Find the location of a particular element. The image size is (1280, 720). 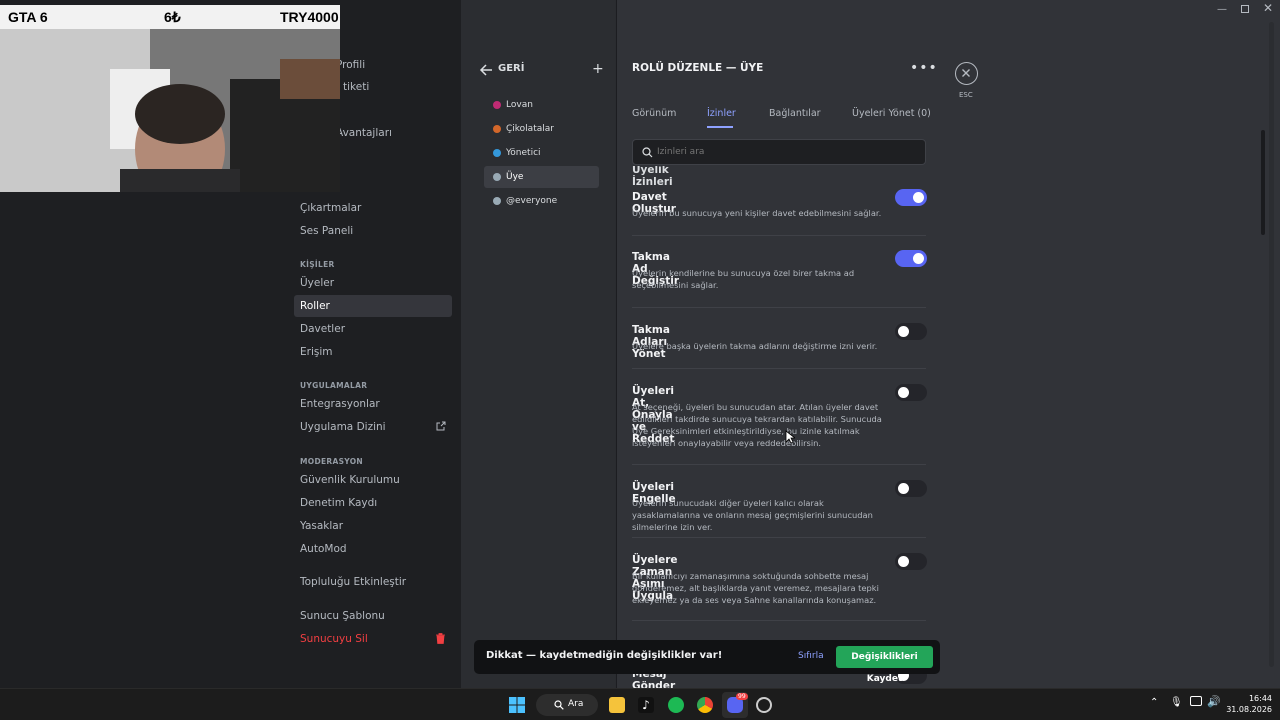

sidebar-item-stickers: Çıkartmalar is located at coordinates (373, 208).